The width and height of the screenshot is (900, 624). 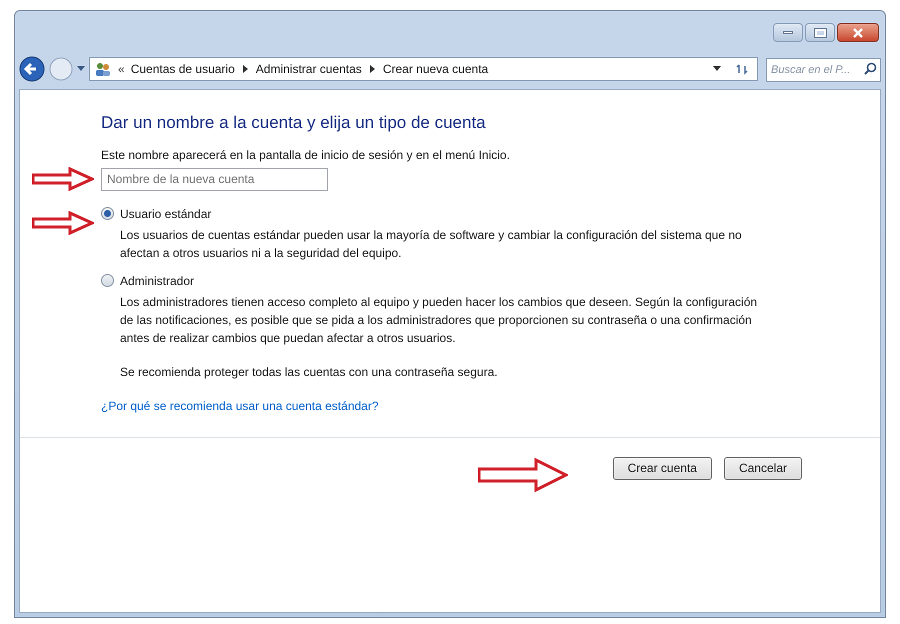 What do you see at coordinates (309, 372) in the screenshot?
I see `recommendation-text: Se recomienda proteger todas las cuentas con una contraseña segura.` at bounding box center [309, 372].